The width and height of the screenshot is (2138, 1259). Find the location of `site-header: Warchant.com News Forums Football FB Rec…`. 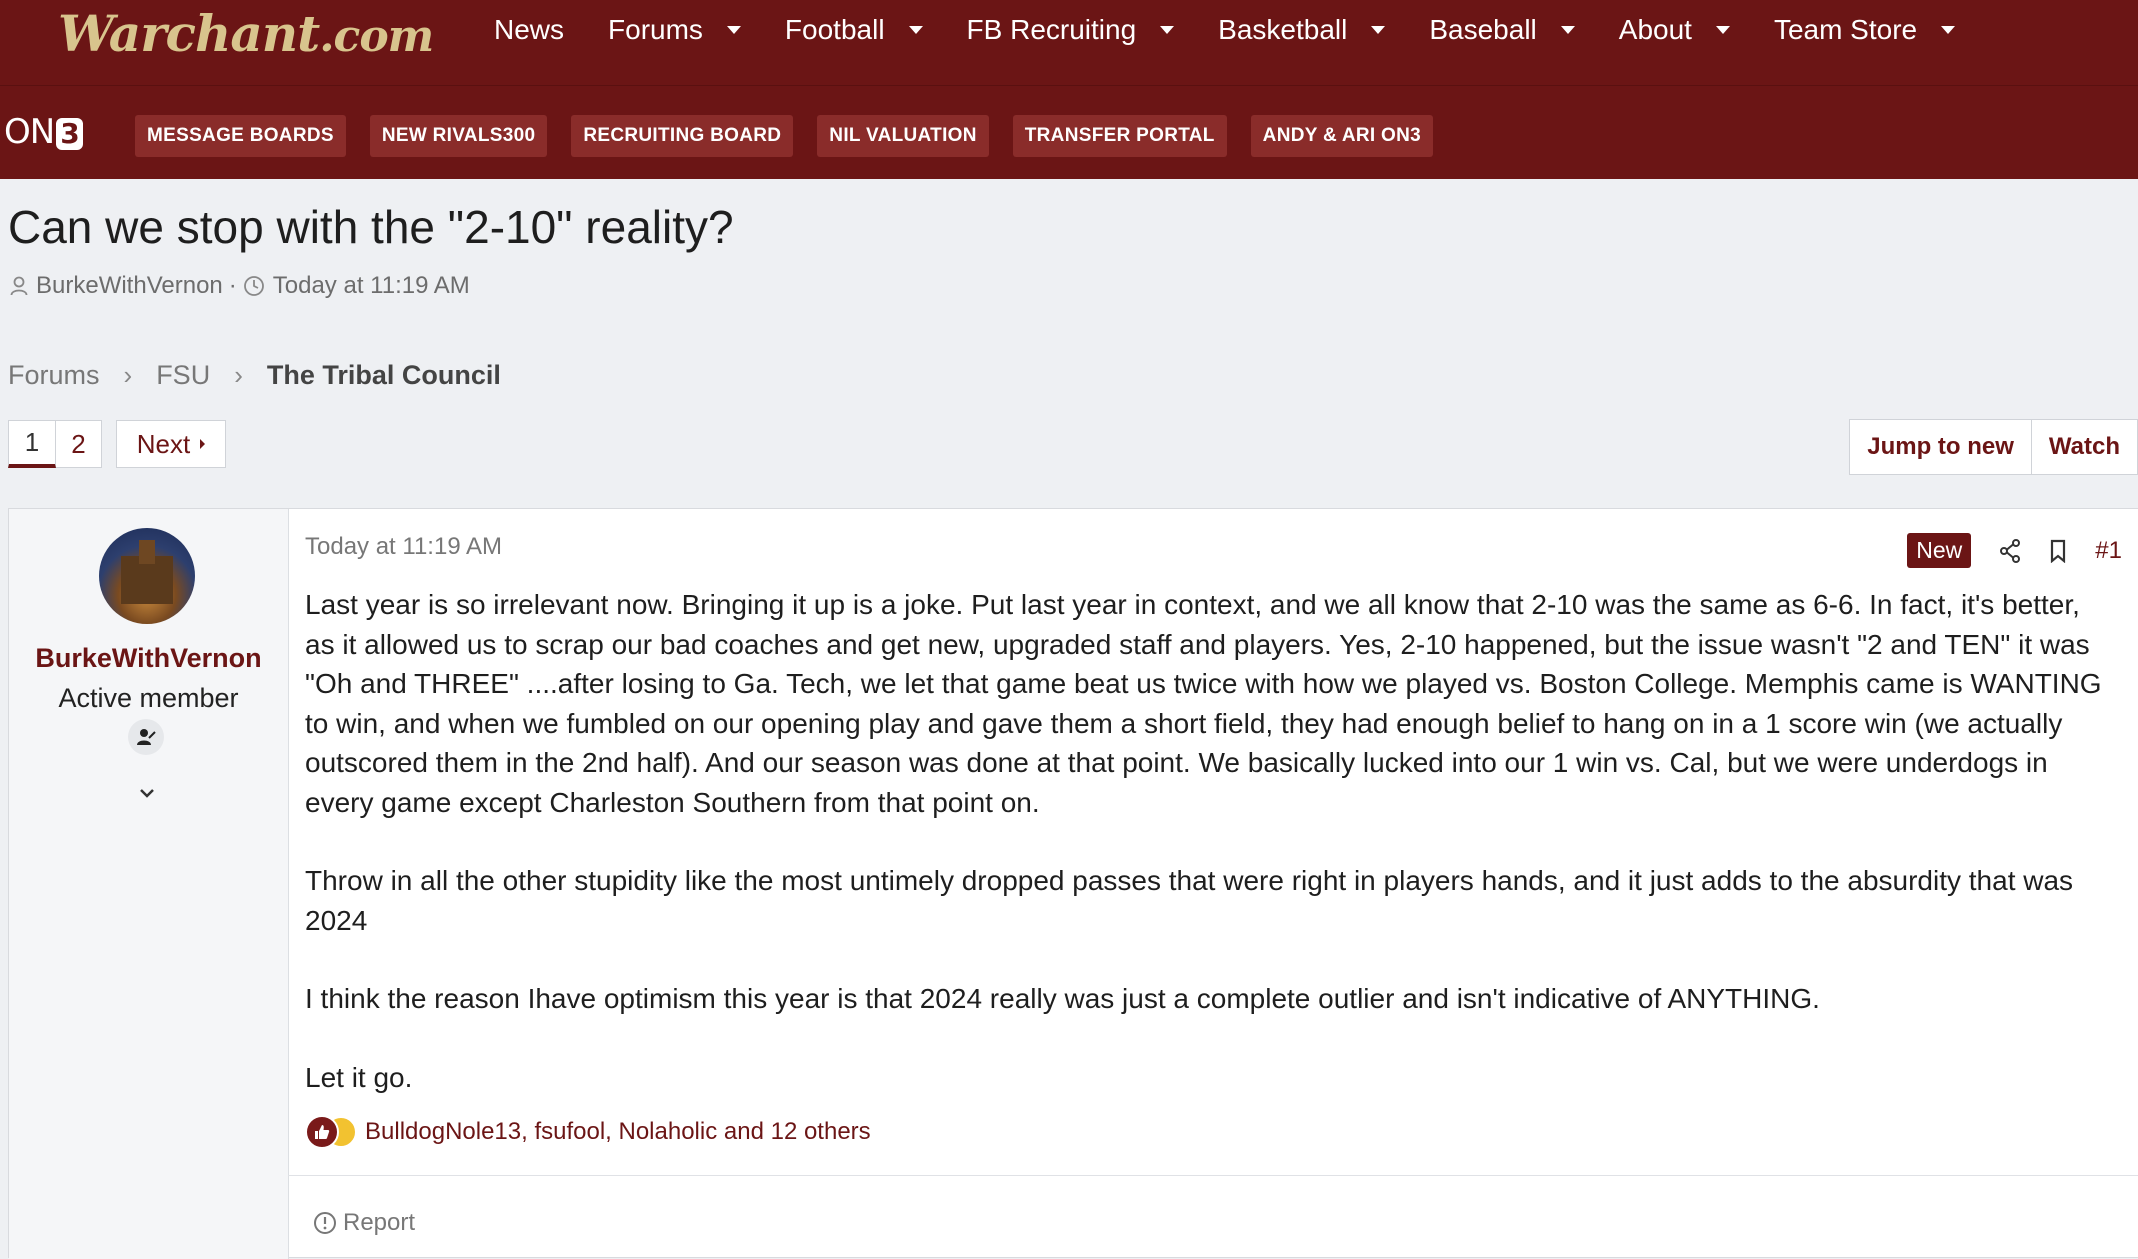

site-header: Warchant.com News Forums Football FB Rec… is located at coordinates (1069, 43).